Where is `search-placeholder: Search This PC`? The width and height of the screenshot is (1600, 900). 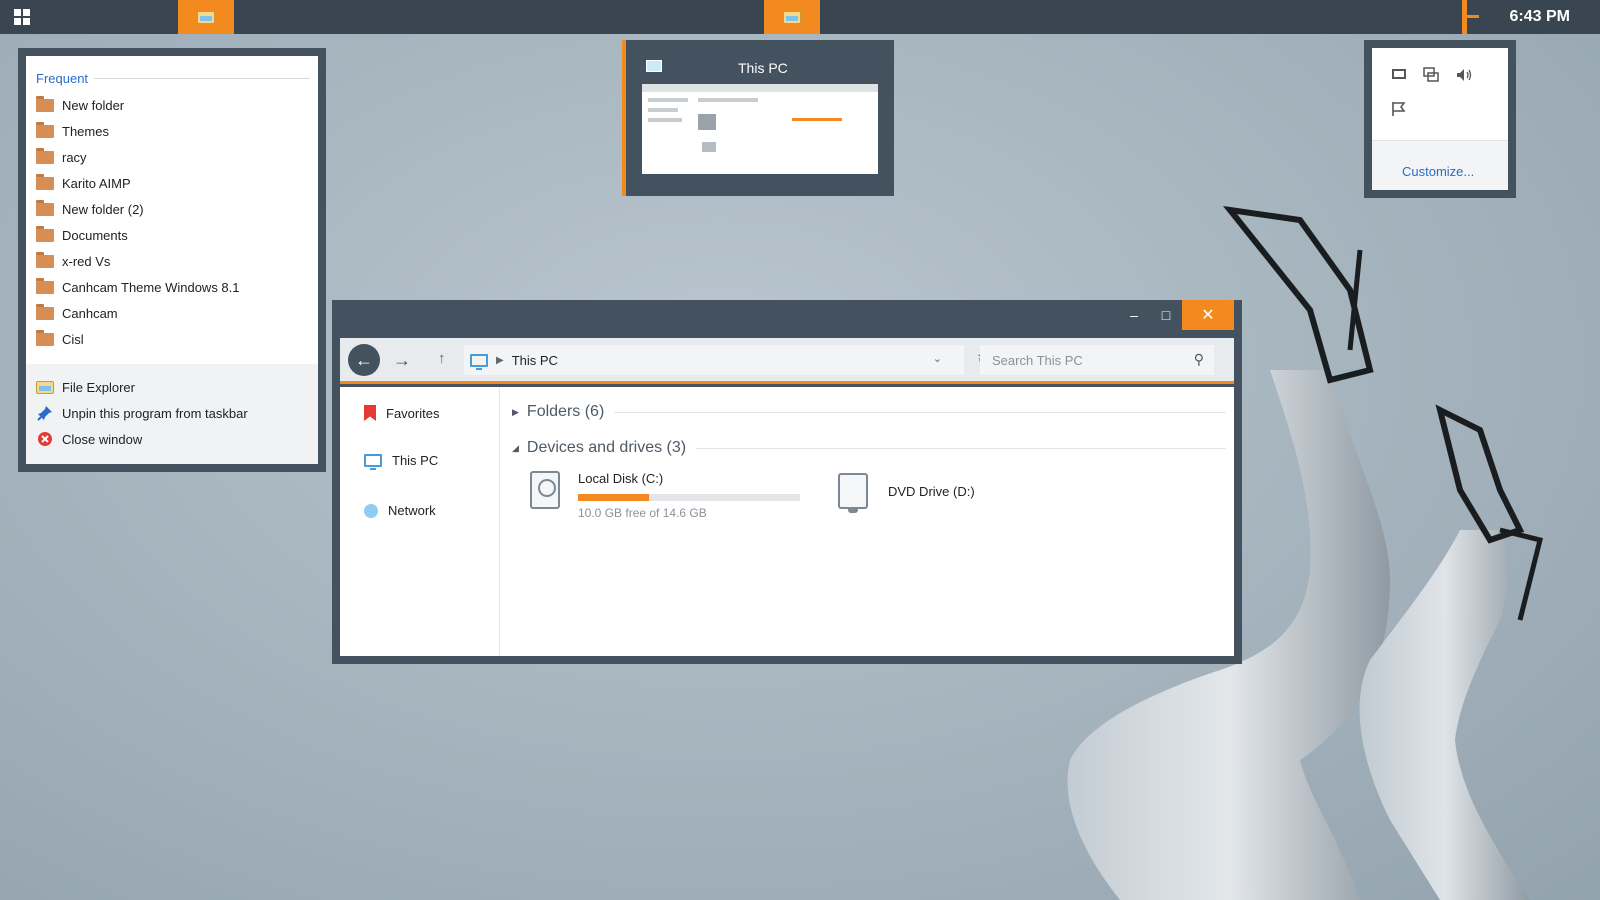
search-placeholder: Search This PC is located at coordinates (1037, 360).